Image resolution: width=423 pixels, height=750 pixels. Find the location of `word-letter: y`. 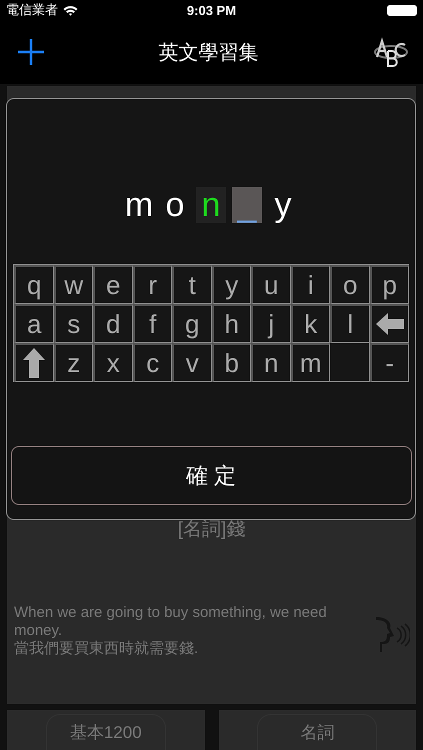

word-letter: y is located at coordinates (283, 205).